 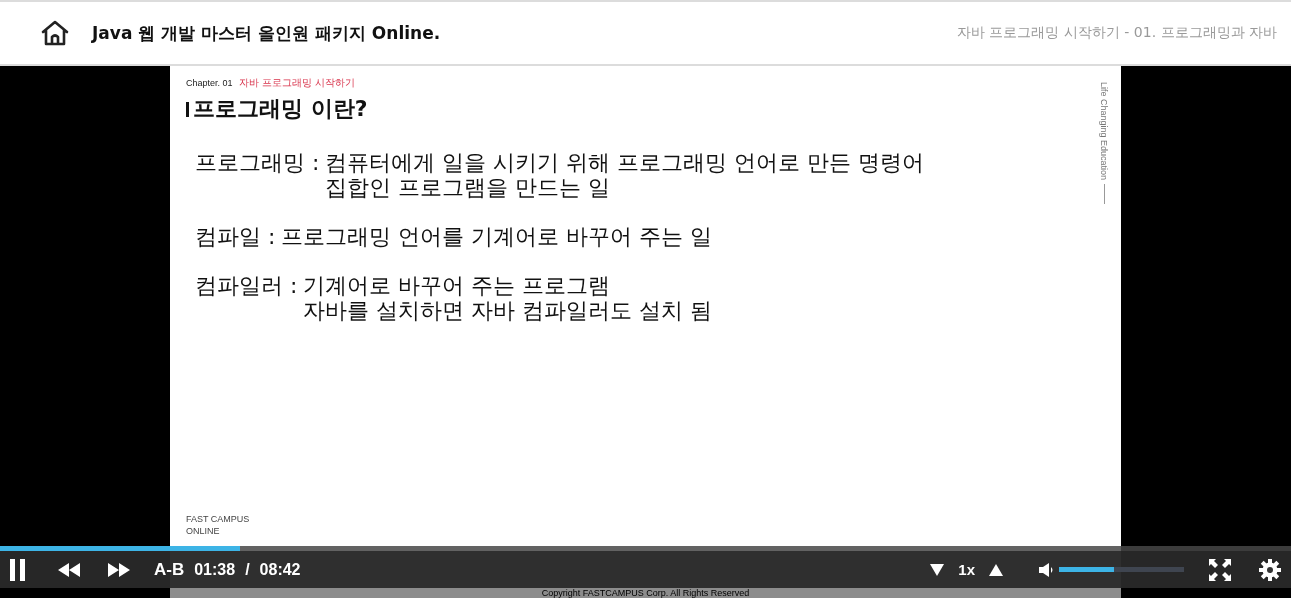 I want to click on duration: 08:42, so click(x=280, y=569).